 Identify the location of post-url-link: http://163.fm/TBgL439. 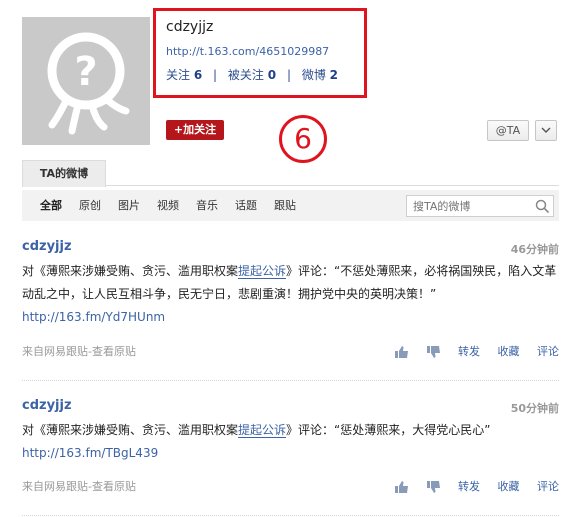
(90, 453).